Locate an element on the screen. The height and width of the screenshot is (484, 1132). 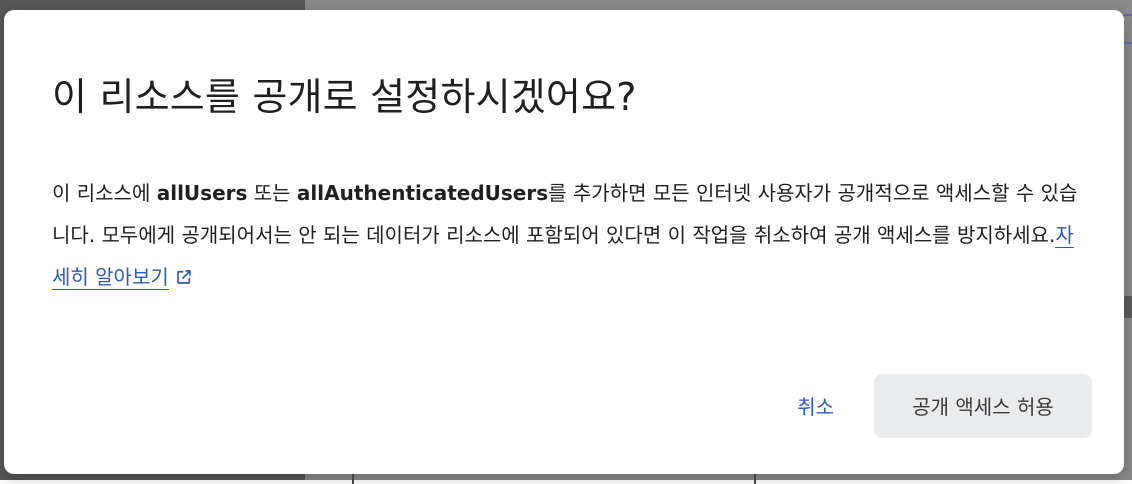
all-users-term: allUsers is located at coordinates (202, 193).